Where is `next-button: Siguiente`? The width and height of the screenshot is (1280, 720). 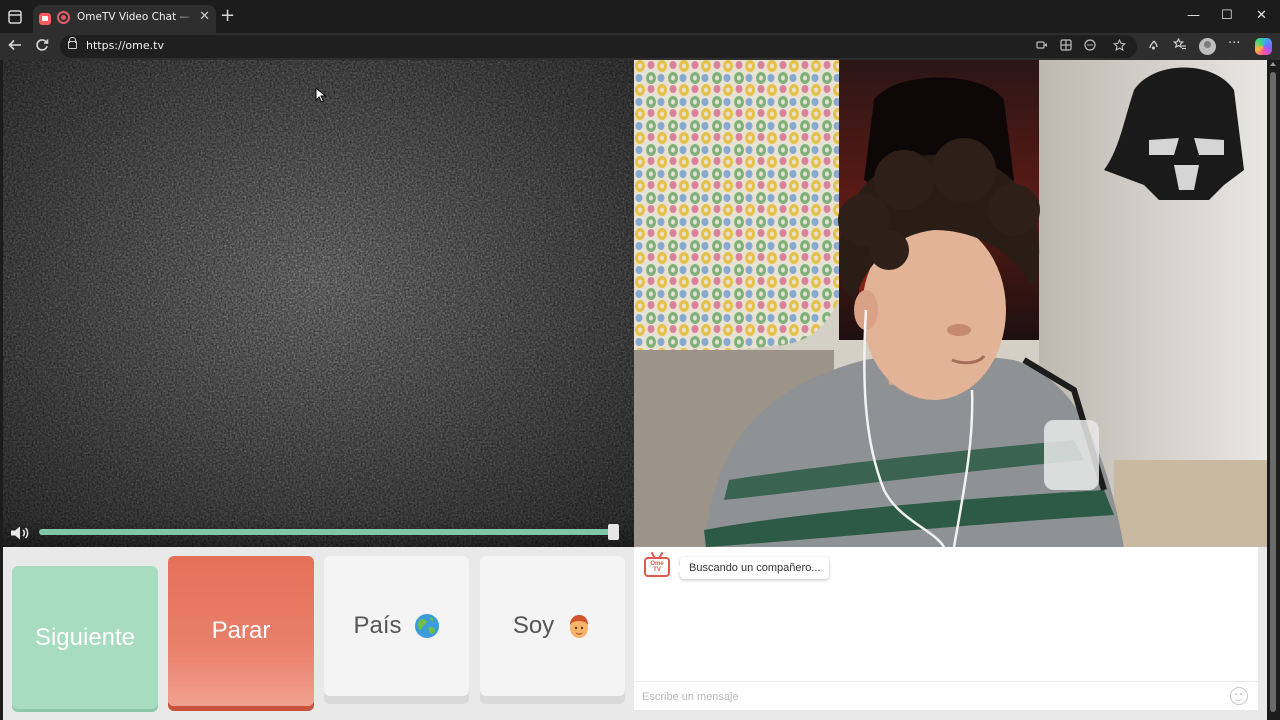 next-button: Siguiente is located at coordinates (85, 637).